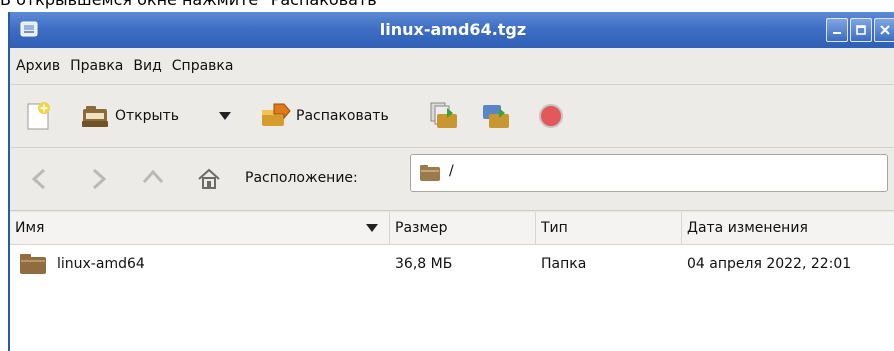 The image size is (894, 351). What do you see at coordinates (97, 179) in the screenshot?
I see `forward-arrow-icon` at bounding box center [97, 179].